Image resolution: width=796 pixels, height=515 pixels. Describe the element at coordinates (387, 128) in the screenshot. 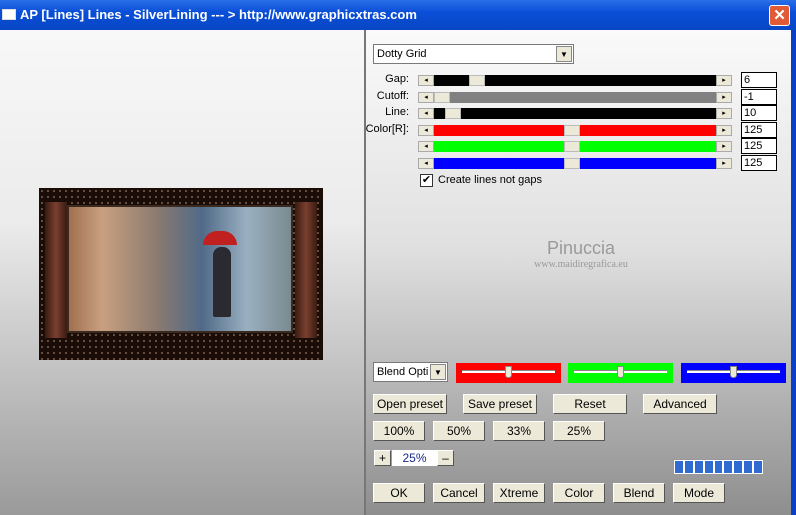

I see `slider-label: Color[R]:` at that location.